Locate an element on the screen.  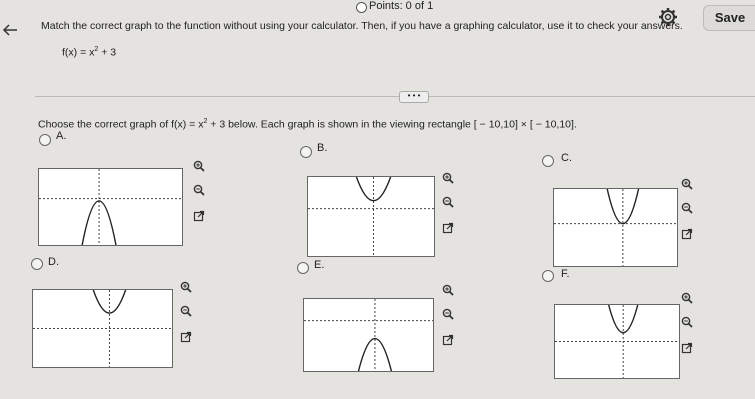
function-prefix: f(x) = x is located at coordinates (78, 52).